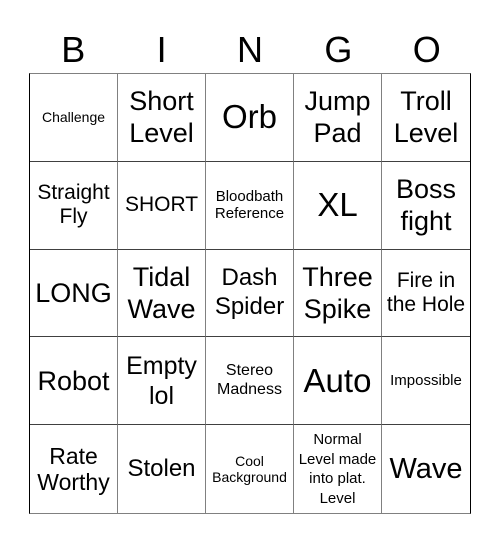 Image resolution: width=500 pixels, height=544 pixels. I want to click on bingo-cell: Stolen, so click(162, 469).